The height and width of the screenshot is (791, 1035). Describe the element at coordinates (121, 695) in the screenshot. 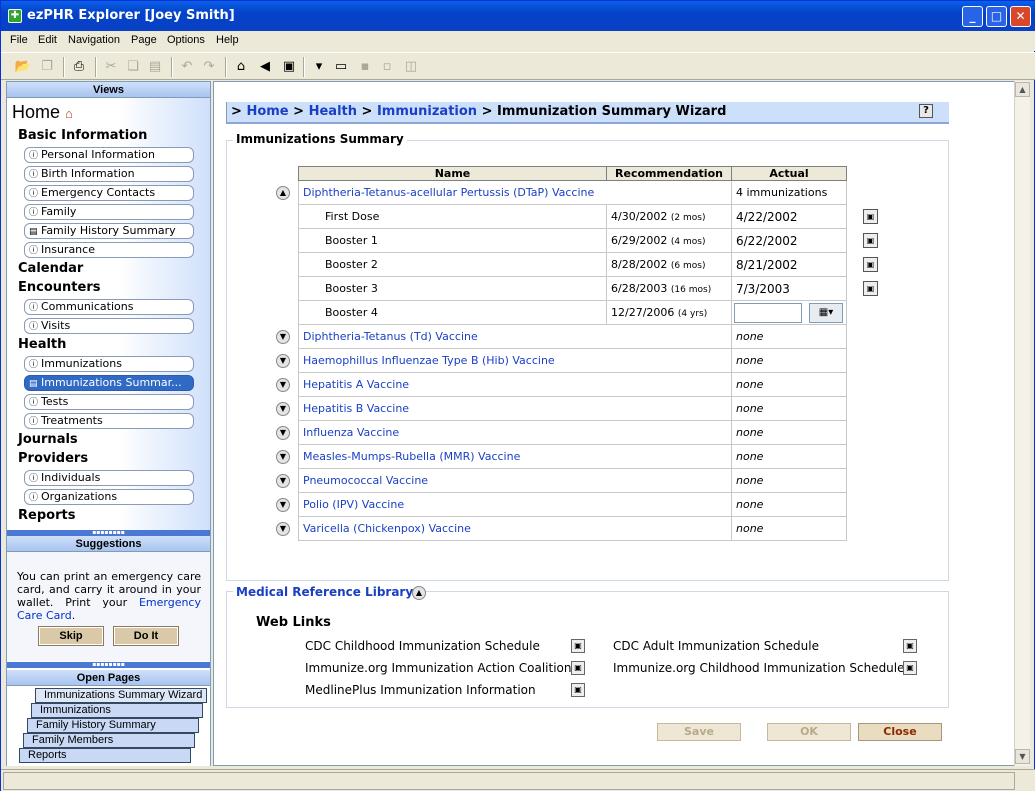

I see `open-page-tab: Immunizations Summary Wizard` at that location.